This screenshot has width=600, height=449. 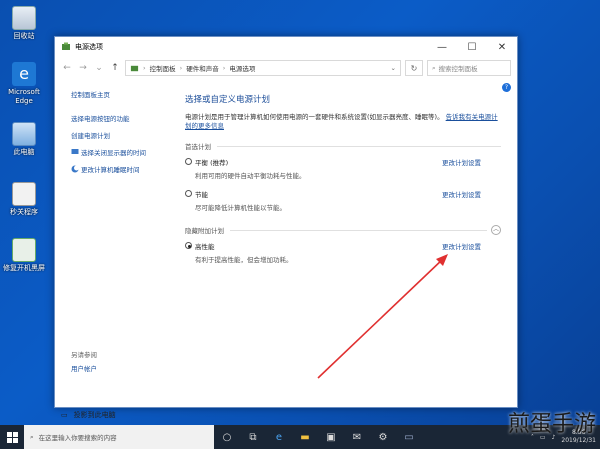 I want to click on task-view-icon: ⧉, so click(x=253, y=437).